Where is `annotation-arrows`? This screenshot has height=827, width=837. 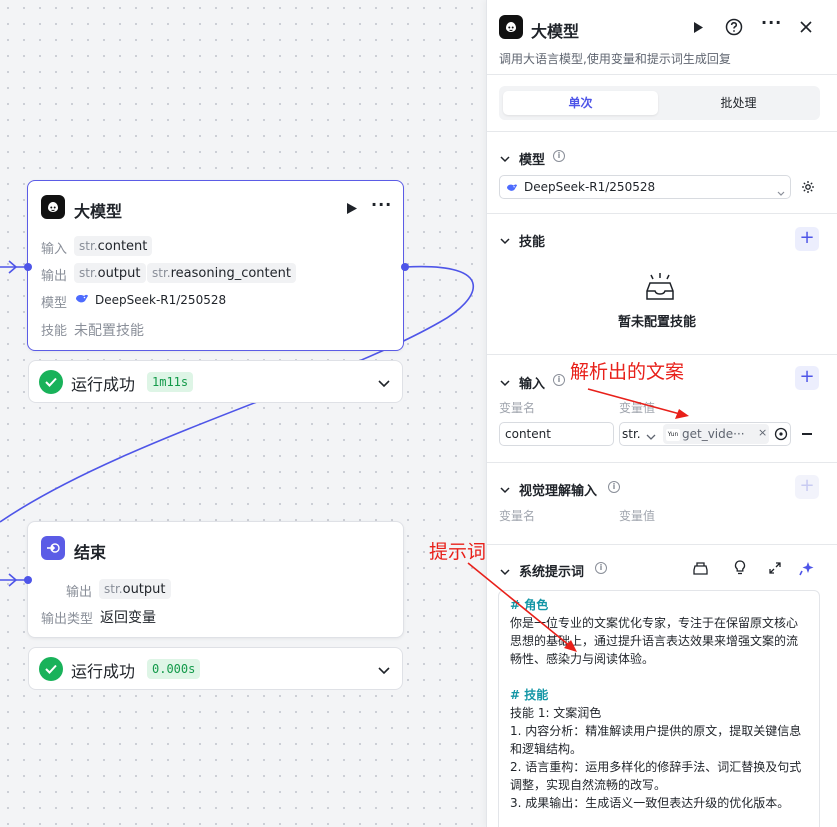 annotation-arrows is located at coordinates (578, 520).